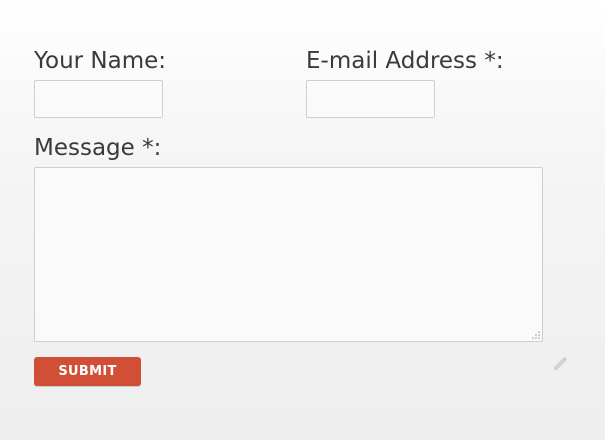 The height and width of the screenshot is (440, 605). What do you see at coordinates (100, 61) in the screenshot?
I see `name-label: Your Name:` at bounding box center [100, 61].